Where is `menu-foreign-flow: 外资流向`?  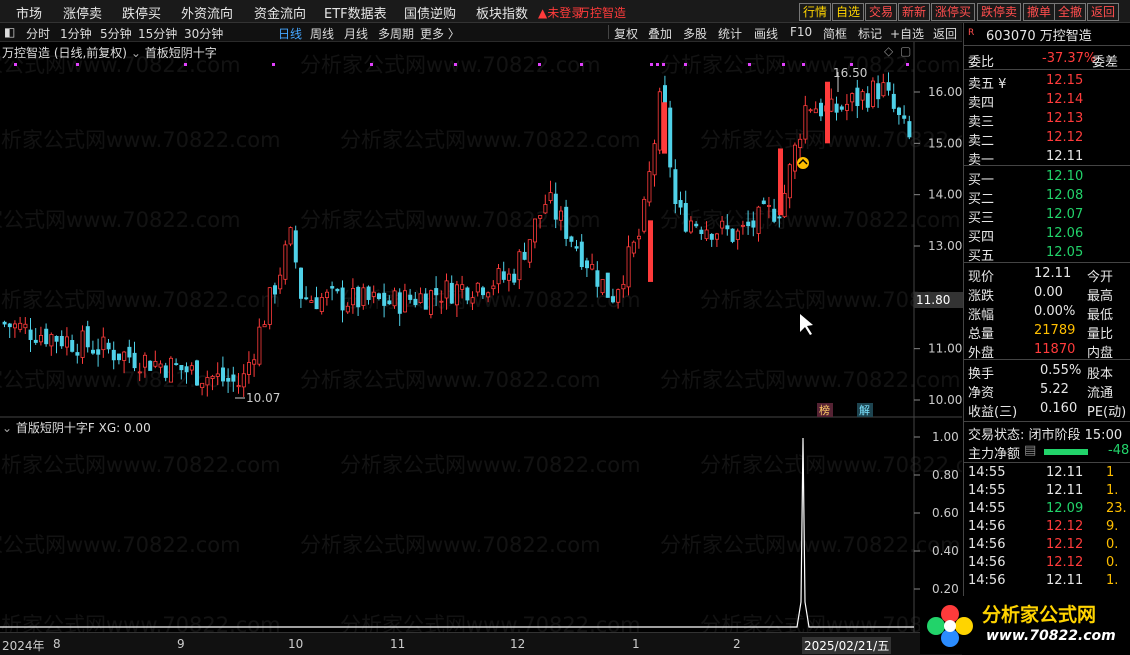 menu-foreign-flow: 外资流向 is located at coordinates (207, 12).